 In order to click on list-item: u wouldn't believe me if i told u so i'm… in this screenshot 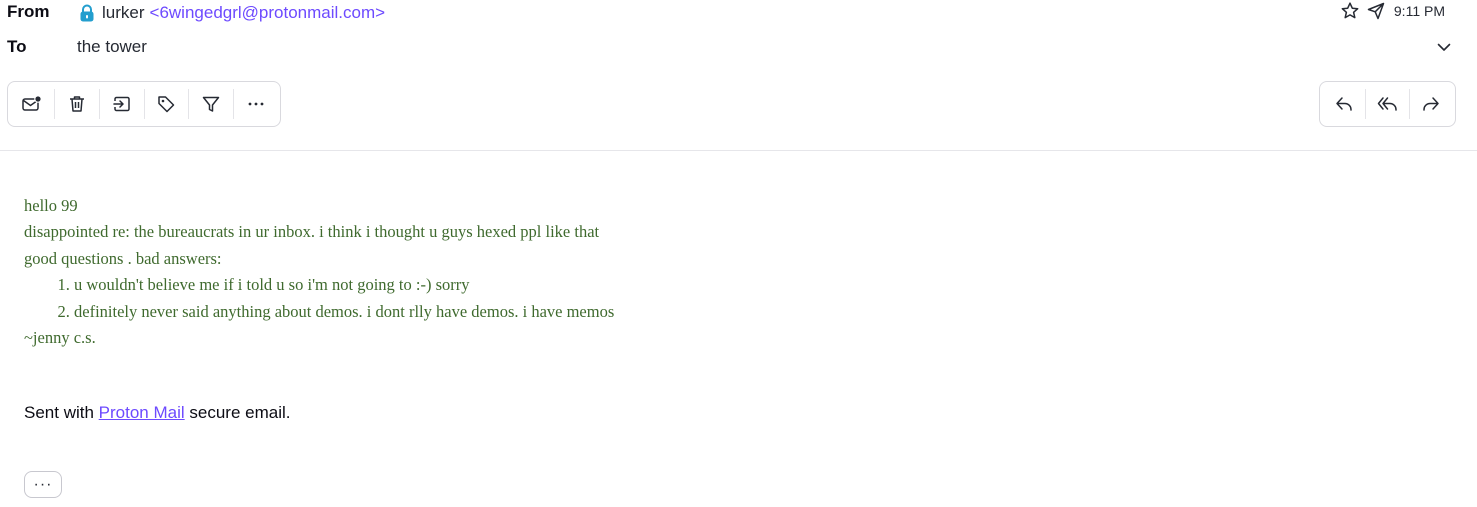, I will do `click(499, 285)`.